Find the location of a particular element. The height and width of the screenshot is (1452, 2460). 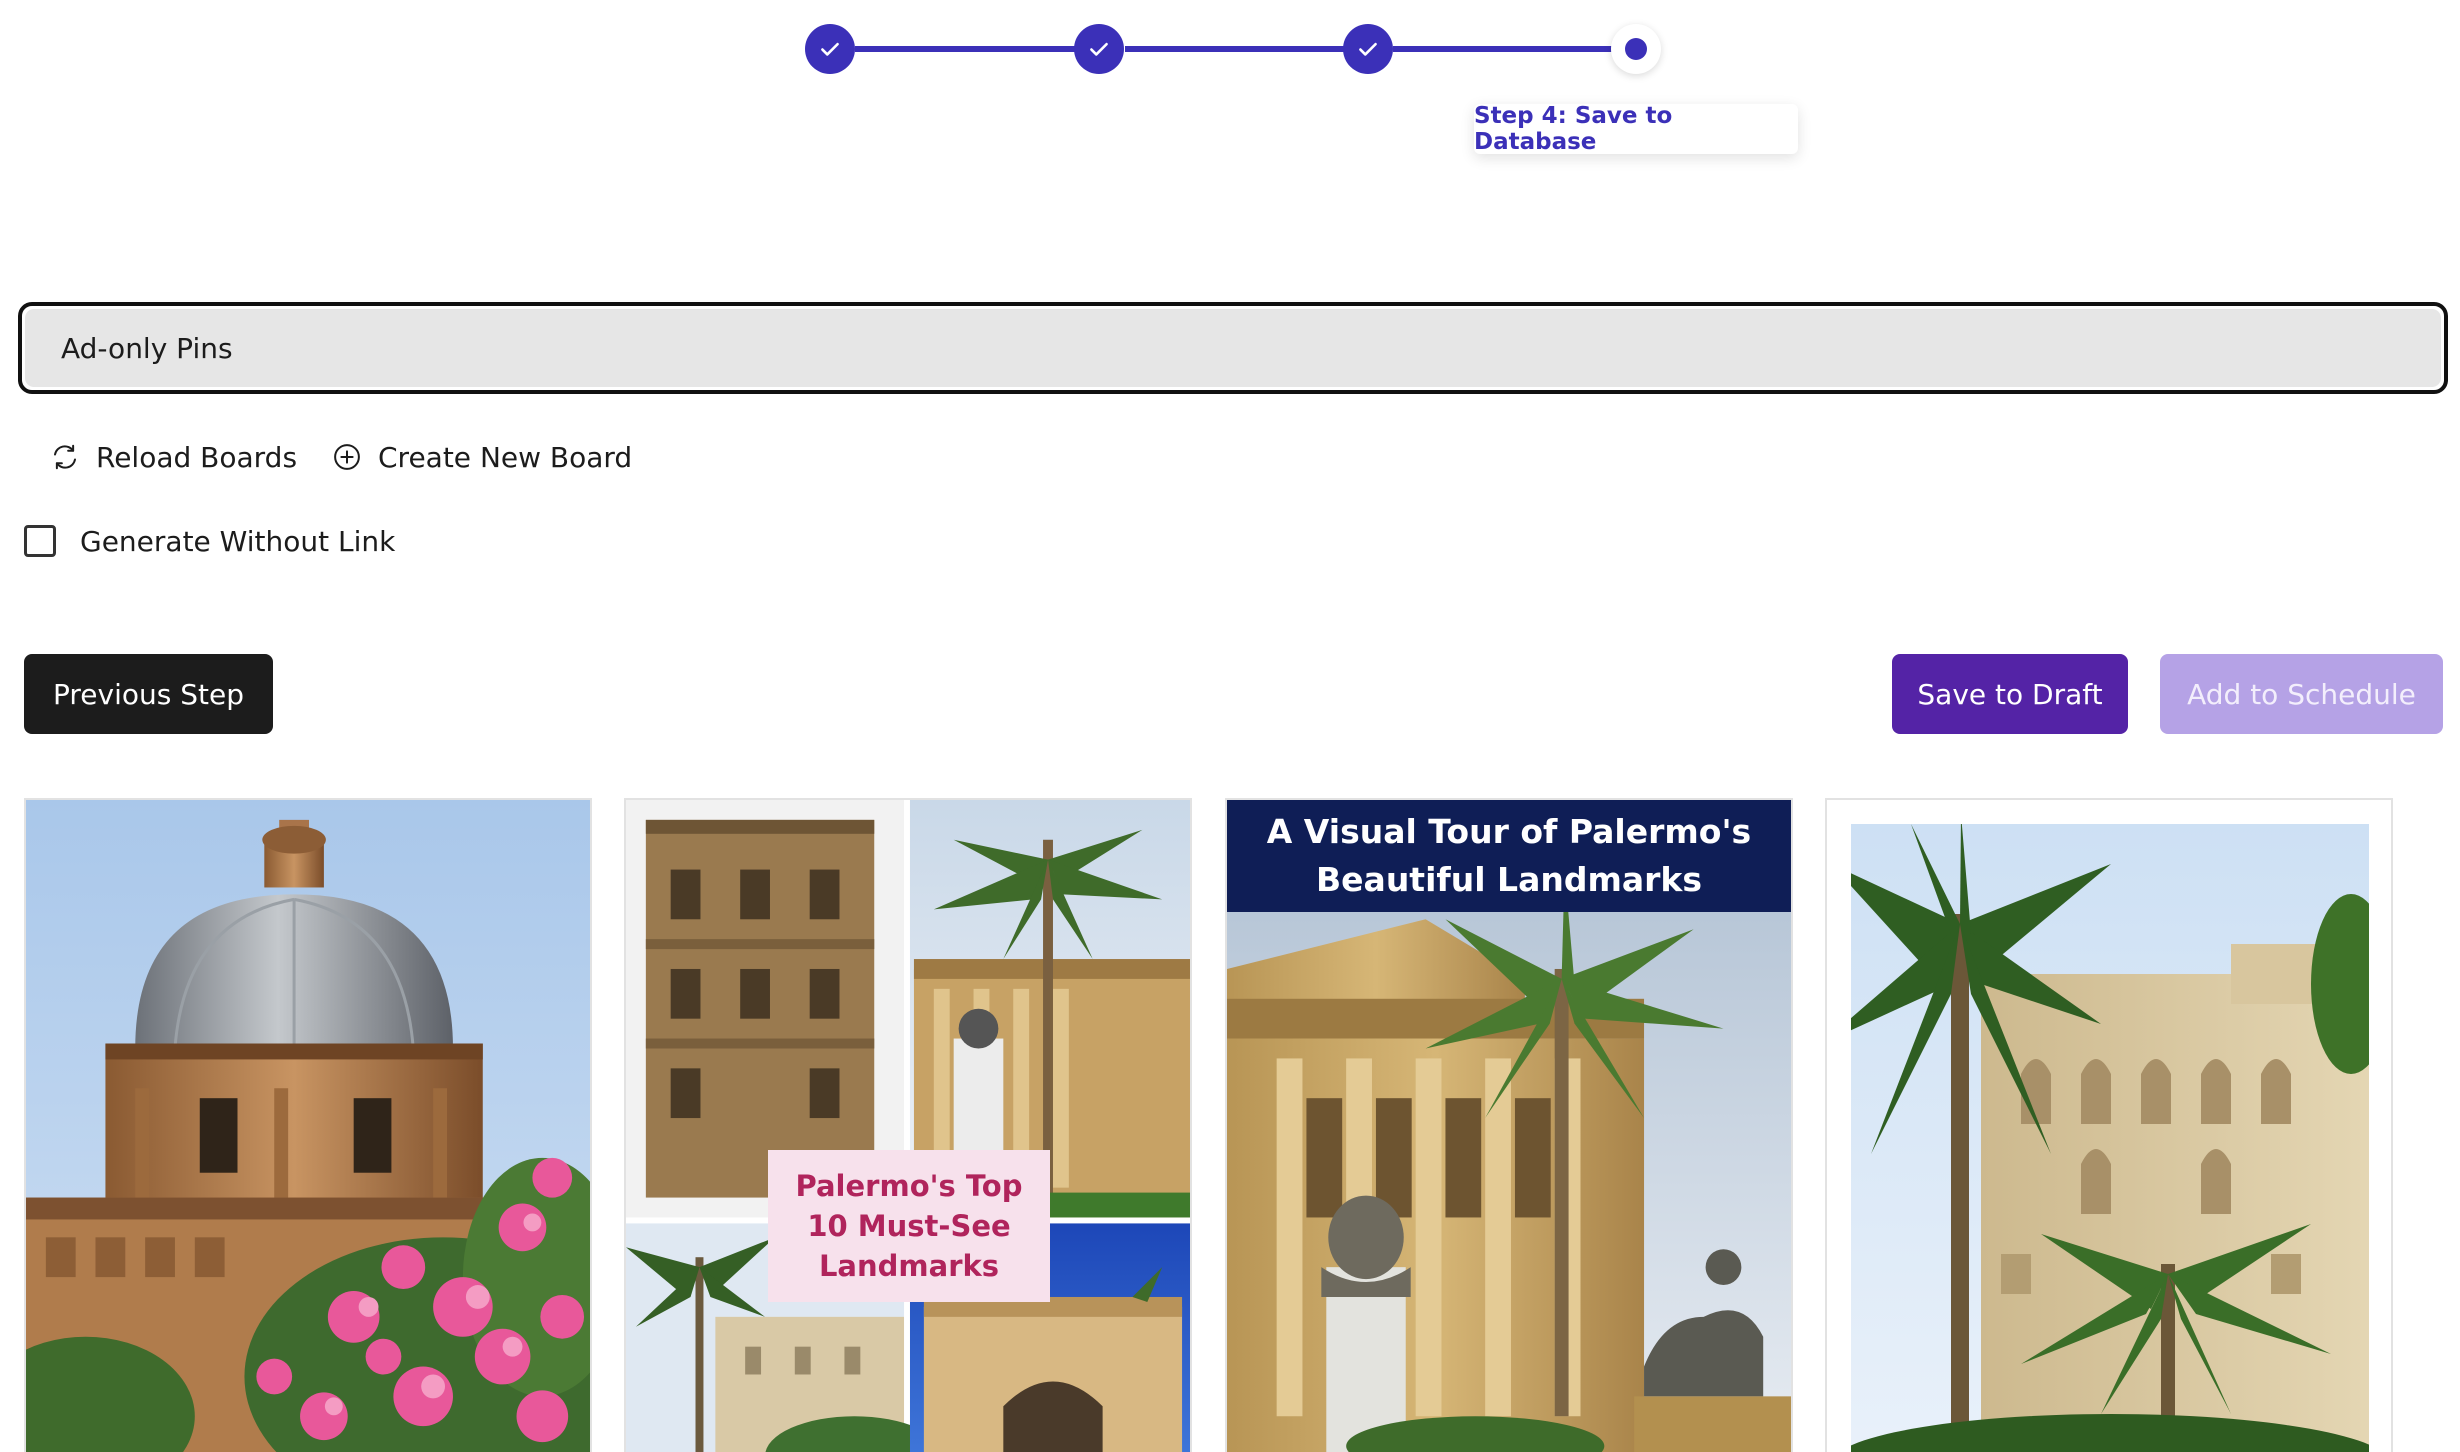

step-2-complete is located at coordinates (1099, 49).